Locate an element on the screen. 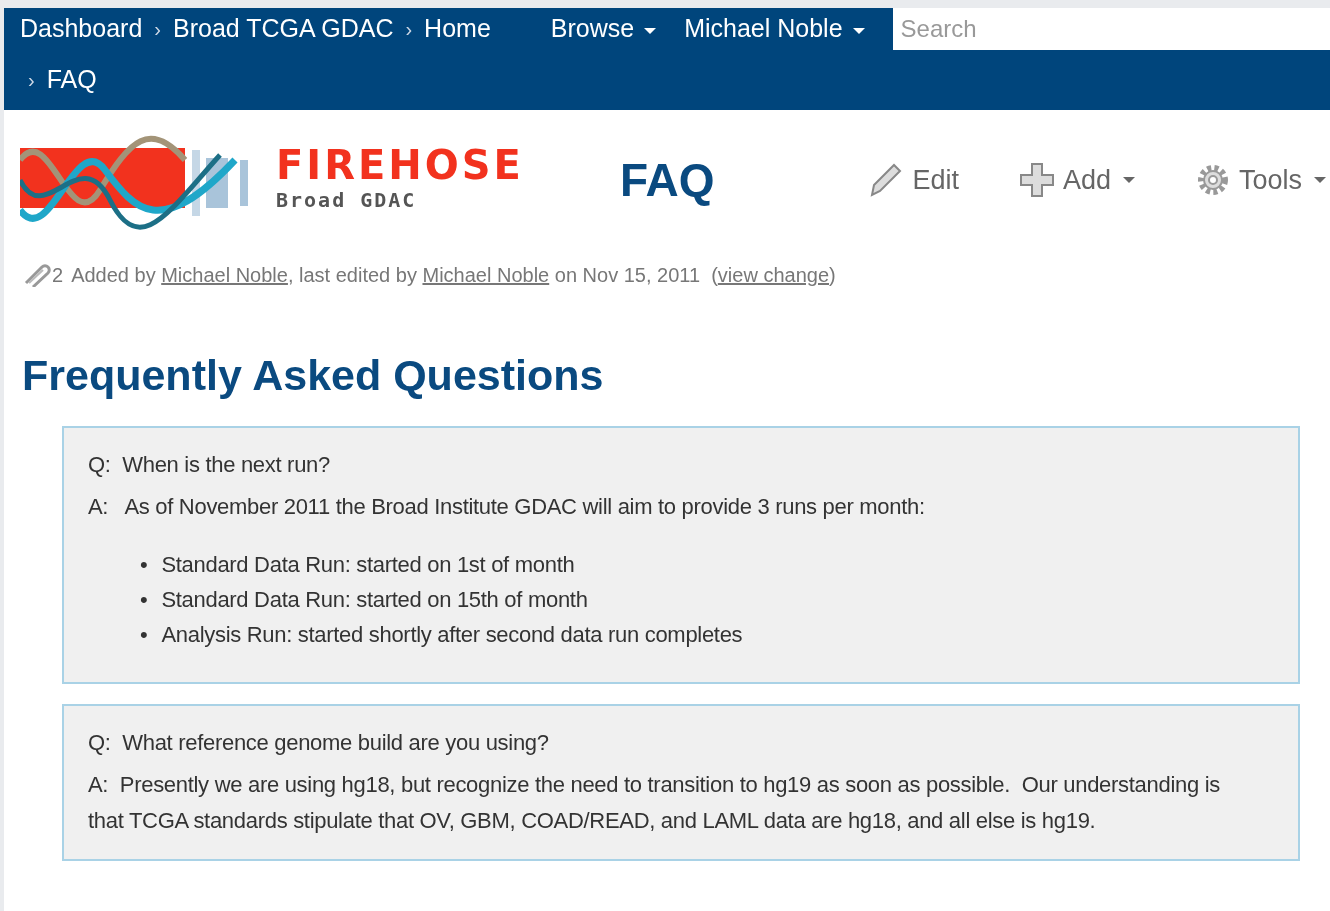  breadcrumb-link: Dashboard is located at coordinates (81, 29).